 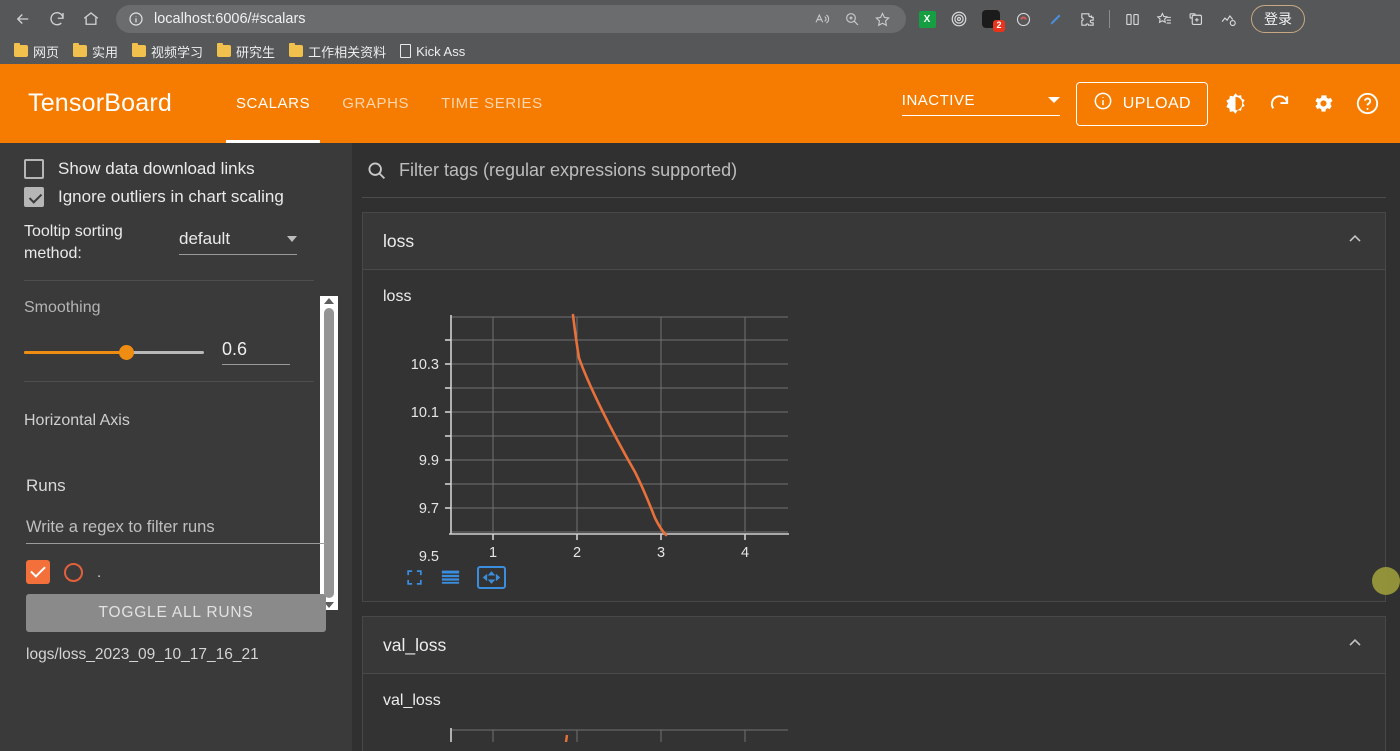 I want to click on scroll-up-icon, so click(x=329, y=301).